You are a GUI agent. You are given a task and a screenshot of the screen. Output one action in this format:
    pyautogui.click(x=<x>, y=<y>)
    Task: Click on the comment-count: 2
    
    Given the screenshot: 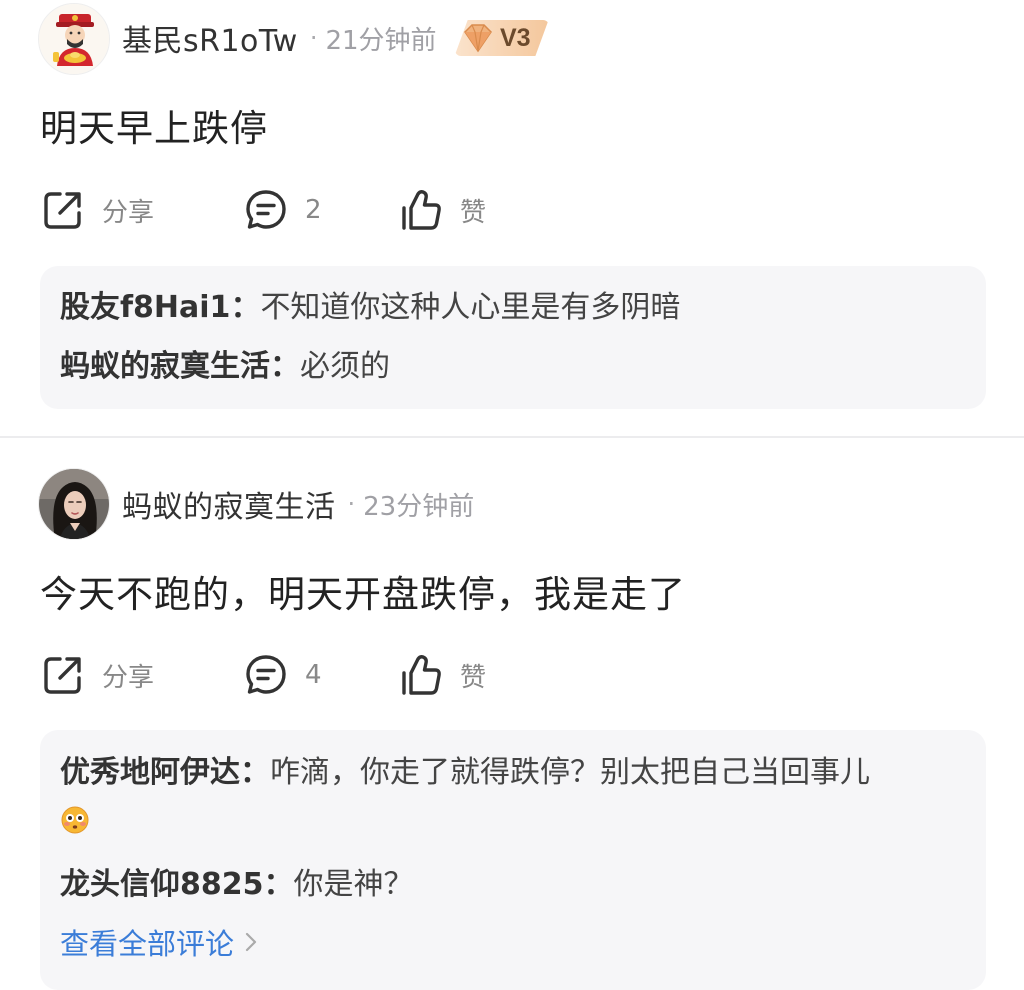 What is the action you would take?
    pyautogui.click(x=313, y=210)
    